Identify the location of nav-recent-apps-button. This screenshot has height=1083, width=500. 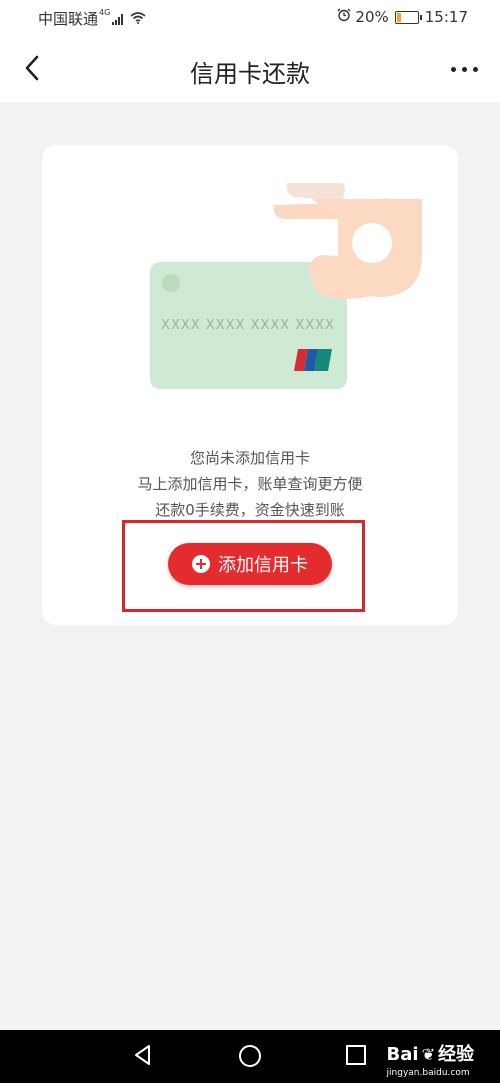
(356, 1057).